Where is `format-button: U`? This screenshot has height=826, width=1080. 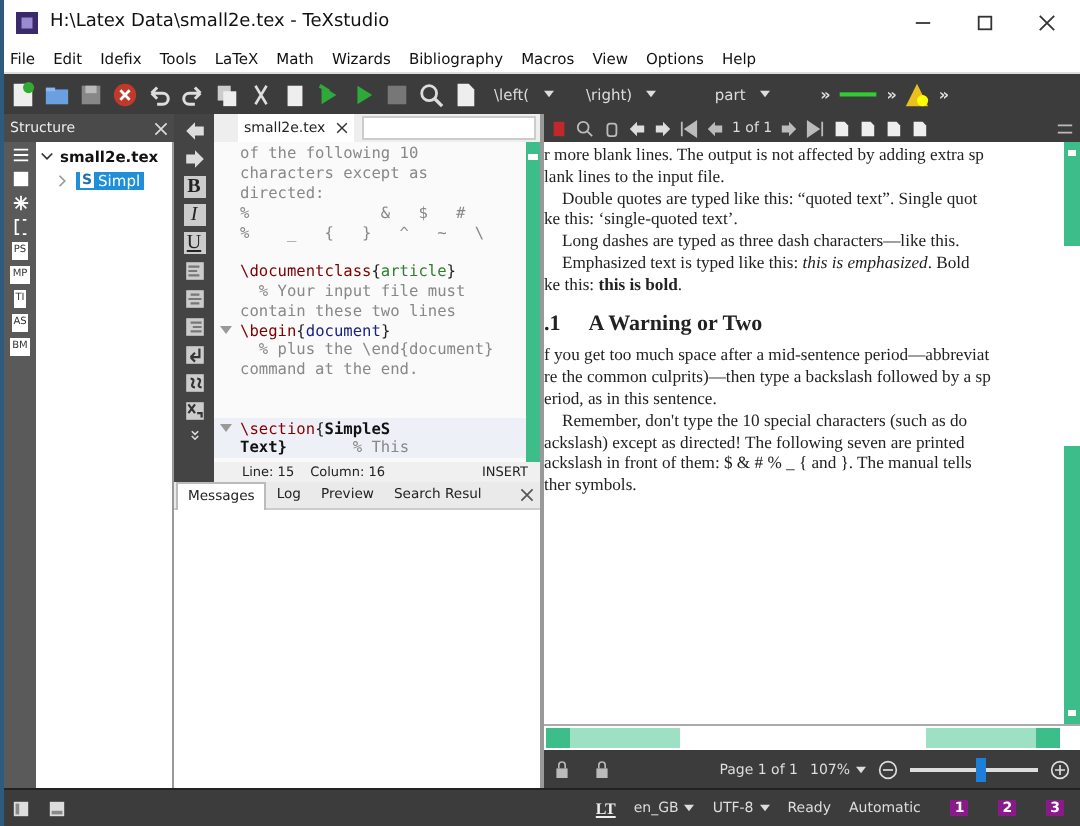
format-button: U is located at coordinates (194, 243).